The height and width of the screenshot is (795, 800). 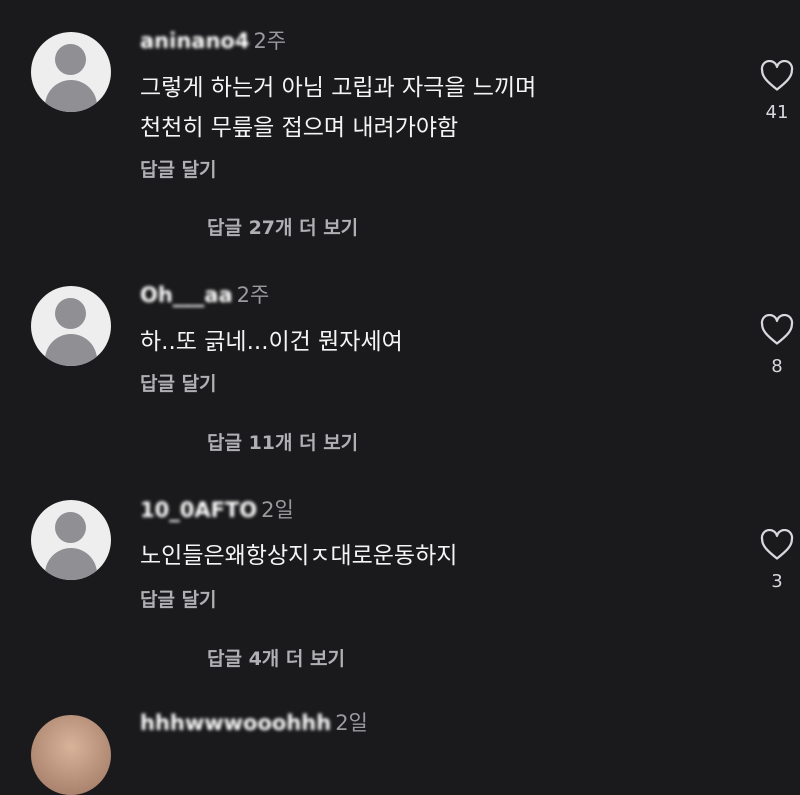 I want to click on view-more-replies: 답글 27개 더 보기, so click(x=282, y=228).